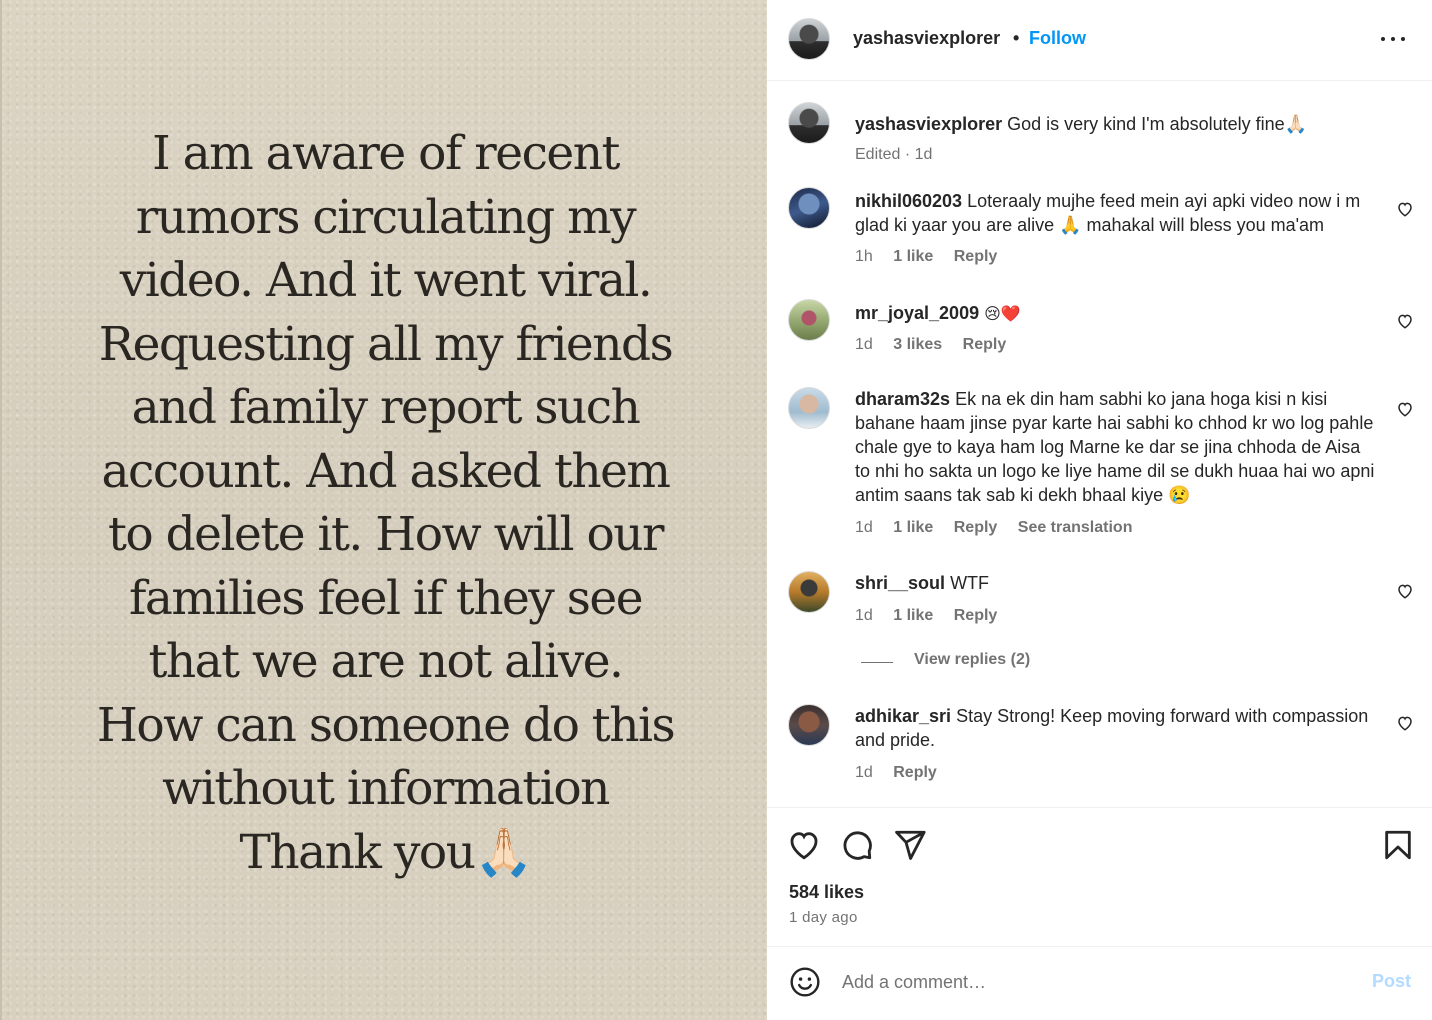  What do you see at coordinates (917, 313) in the screenshot?
I see `comment-username: mr_joyal_2009` at bounding box center [917, 313].